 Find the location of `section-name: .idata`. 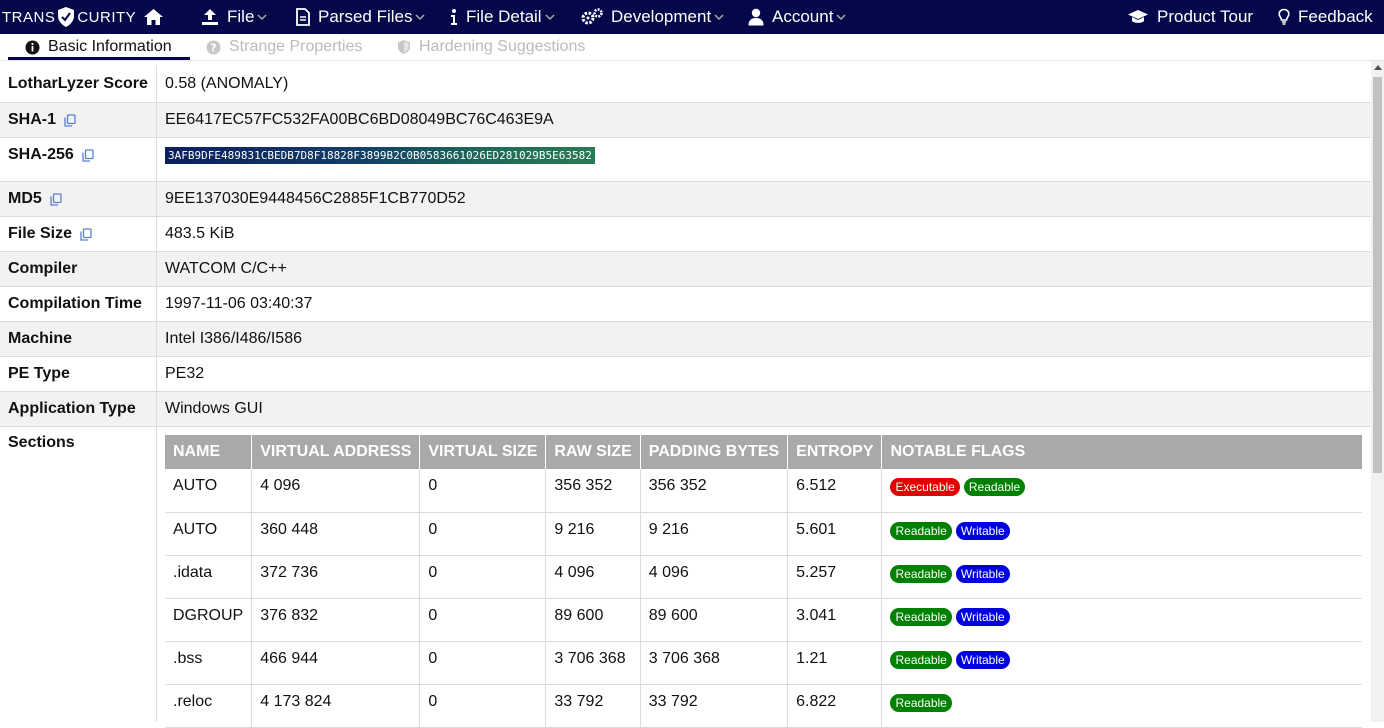

section-name: .idata is located at coordinates (209, 577).